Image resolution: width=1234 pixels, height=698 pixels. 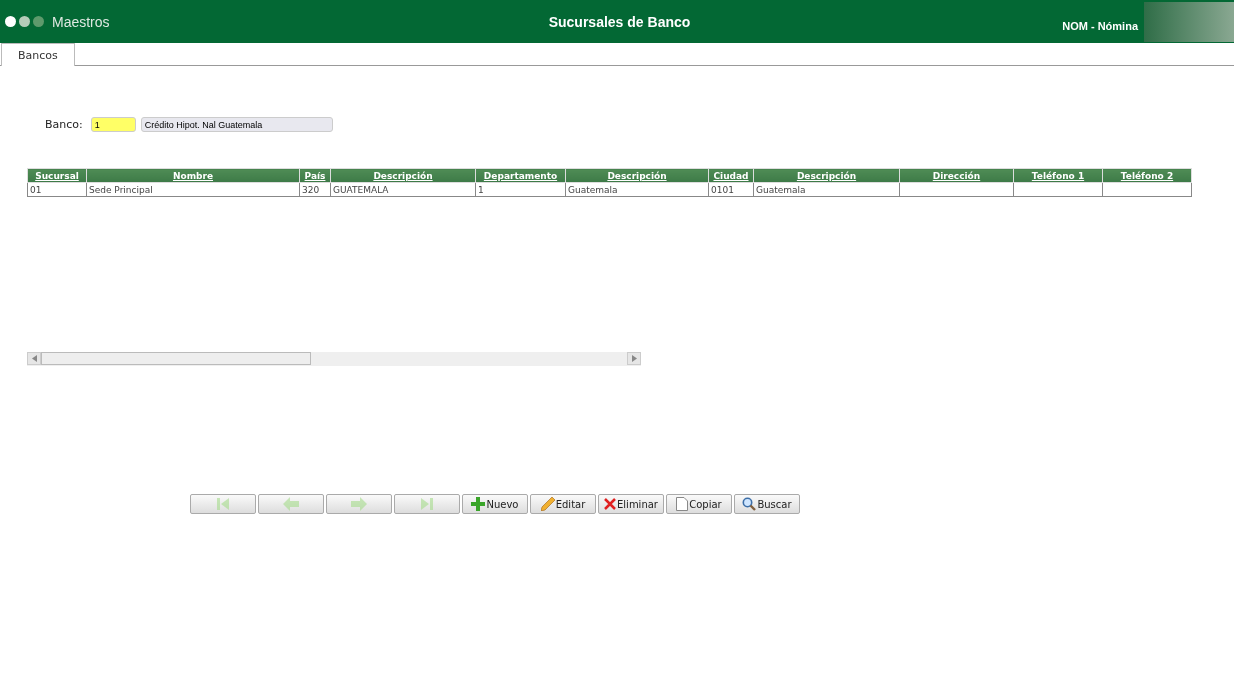 I want to click on search-button: Buscar, so click(x=767, y=504).